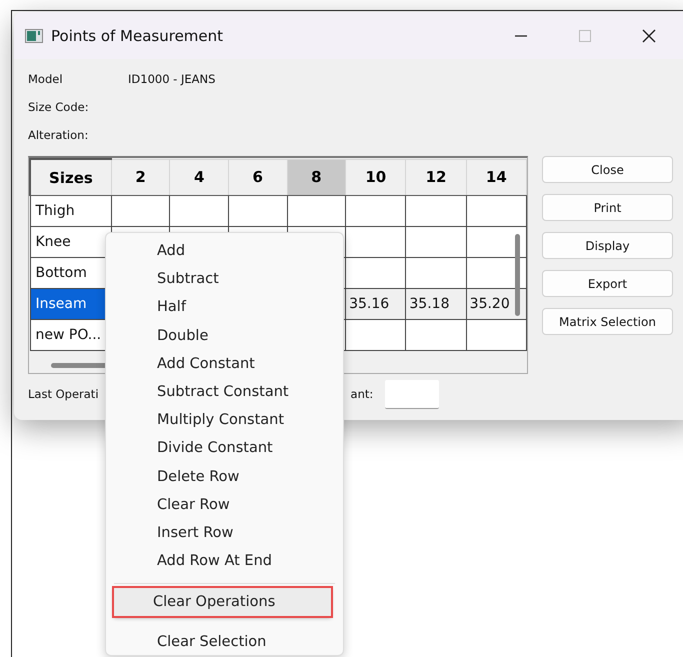 Image resolution: width=683 pixels, height=657 pixels. I want to click on table-cell: 35.16, so click(369, 304).